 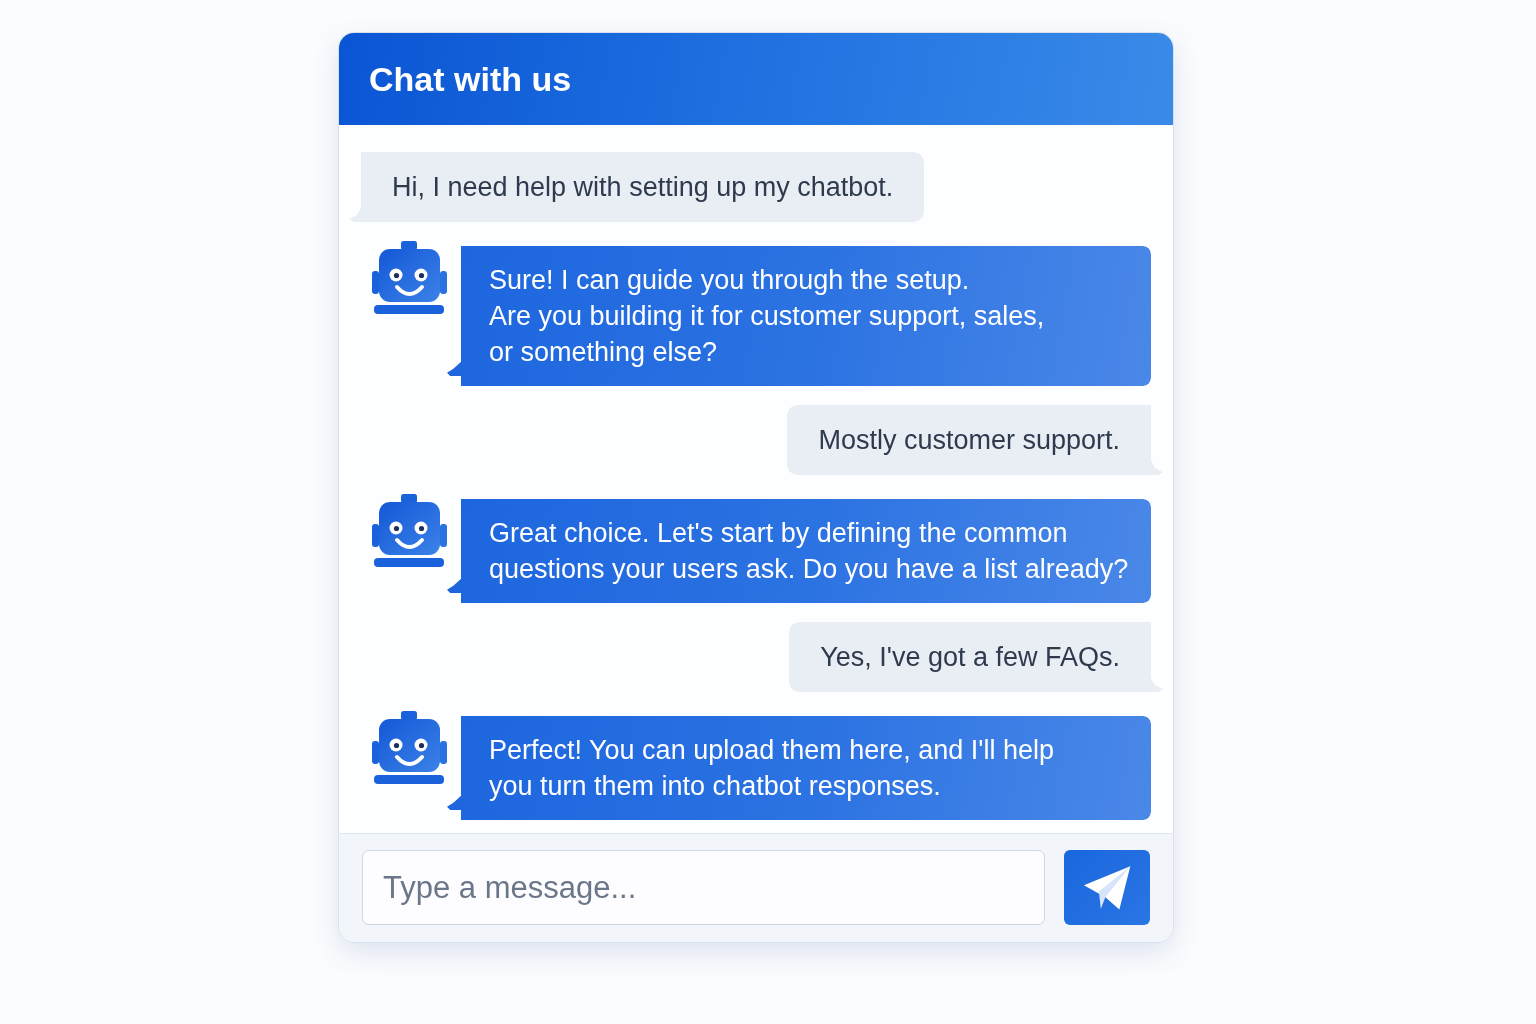 I want to click on send-icon, so click(x=1107, y=887).